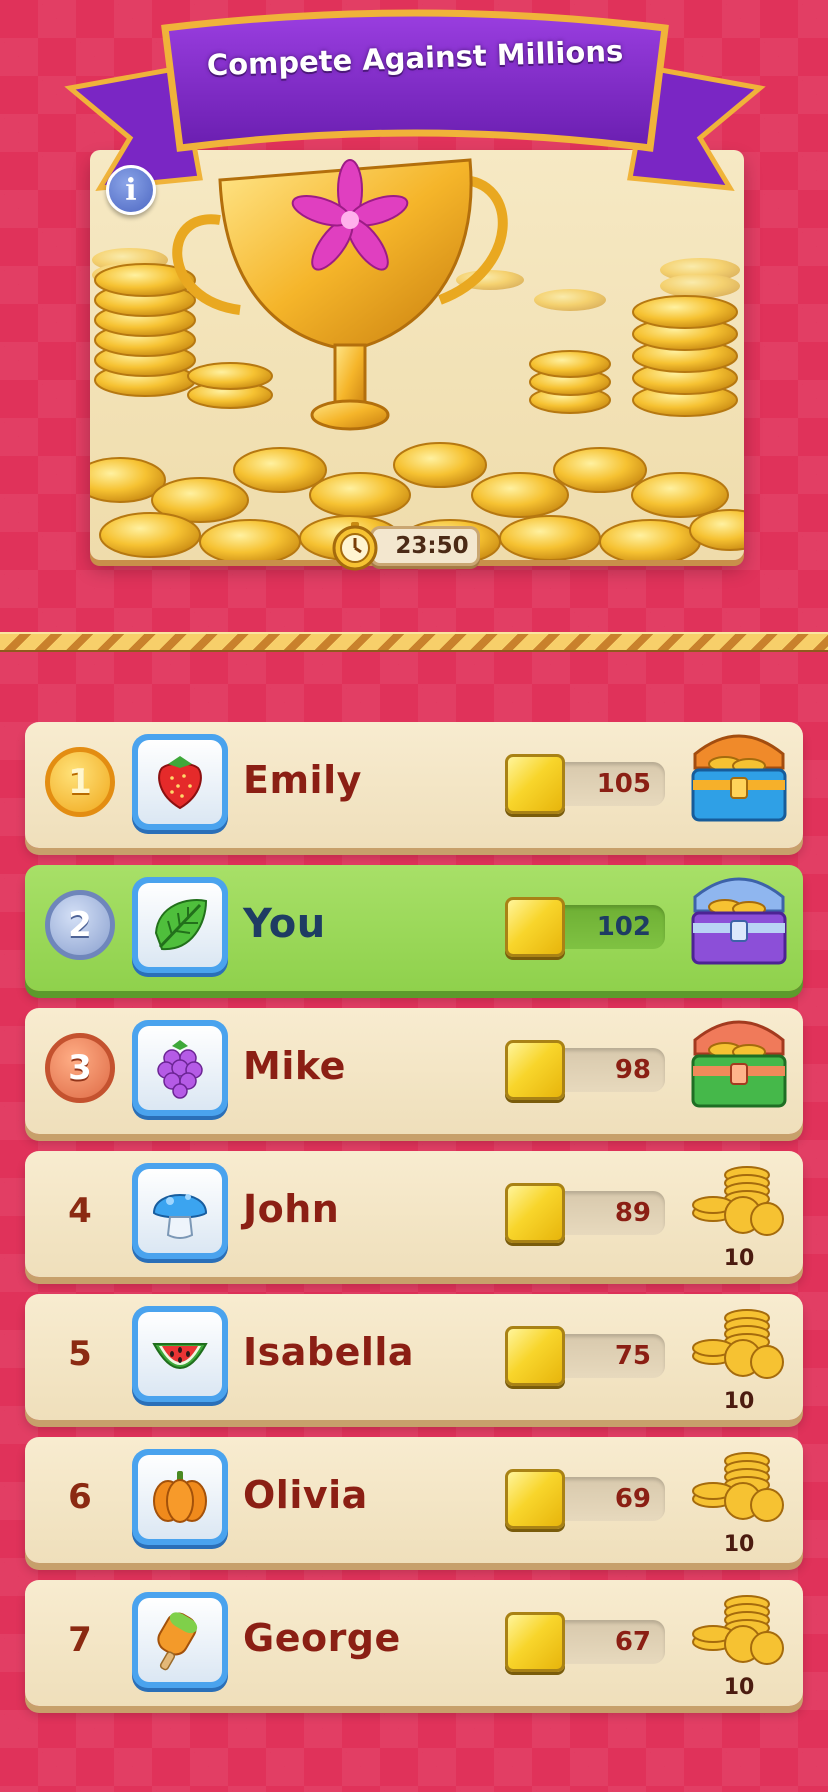 The width and height of the screenshot is (828, 1792). Describe the element at coordinates (80, 782) in the screenshot. I see `gold-medal-icon: 1` at that location.